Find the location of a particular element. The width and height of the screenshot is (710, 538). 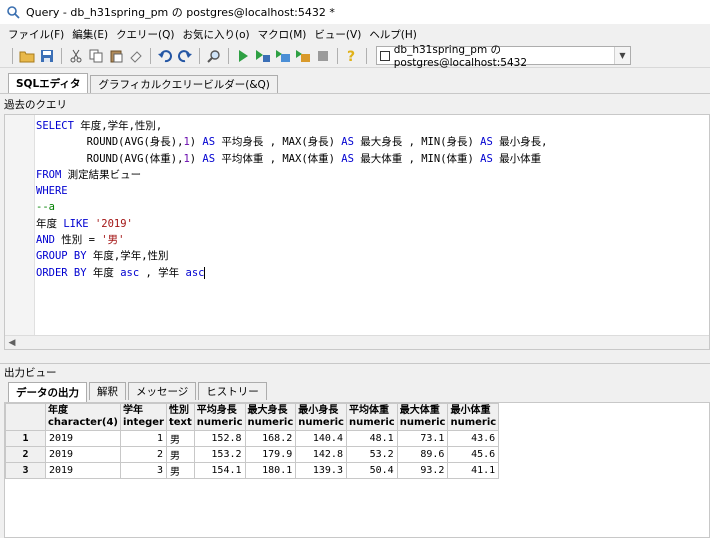

table-row: 1 2019 1 男 152.8 168.2 140.4 48.1 73.1 43.6 is located at coordinates (252, 438).